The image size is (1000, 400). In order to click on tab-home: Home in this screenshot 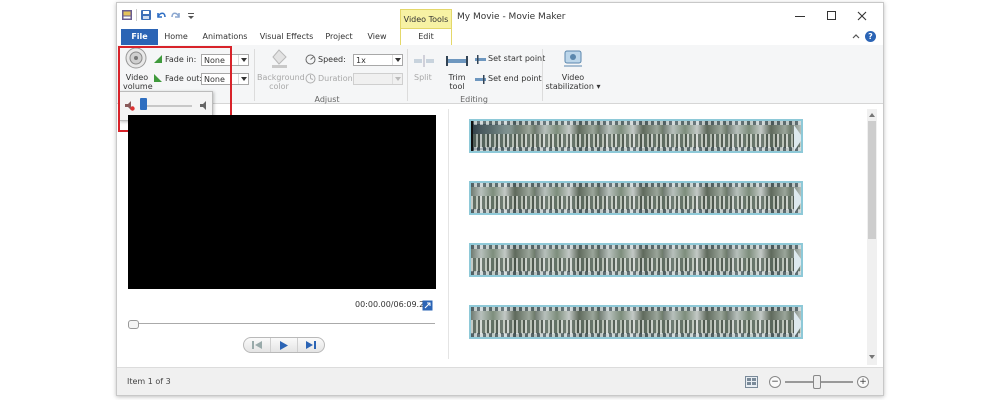, I will do `click(176, 37)`.